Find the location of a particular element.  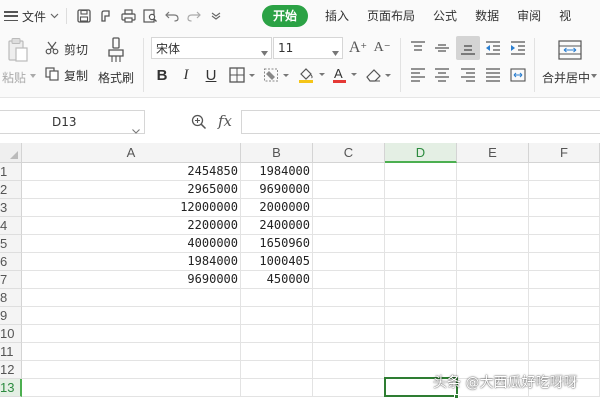

save-icon is located at coordinates (84, 16).